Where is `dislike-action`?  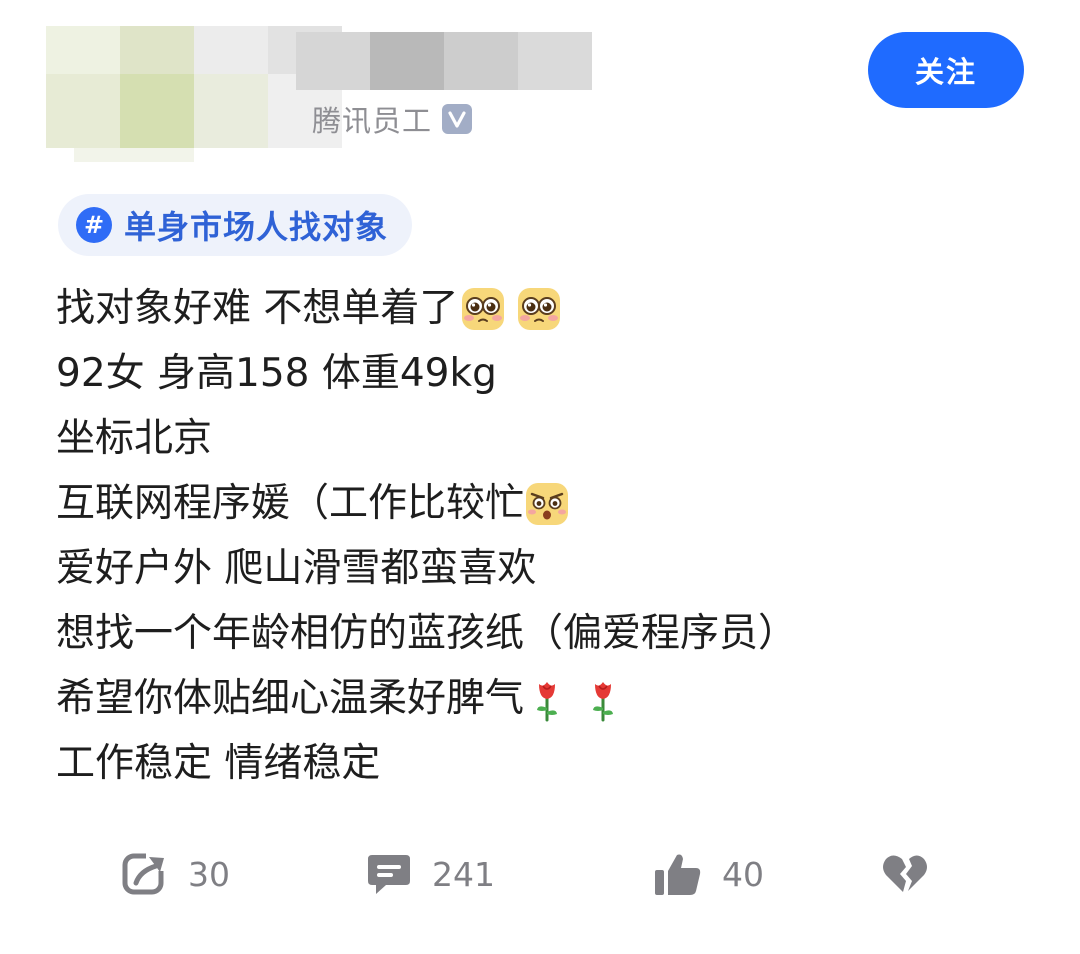 dislike-action is located at coordinates (905, 874).